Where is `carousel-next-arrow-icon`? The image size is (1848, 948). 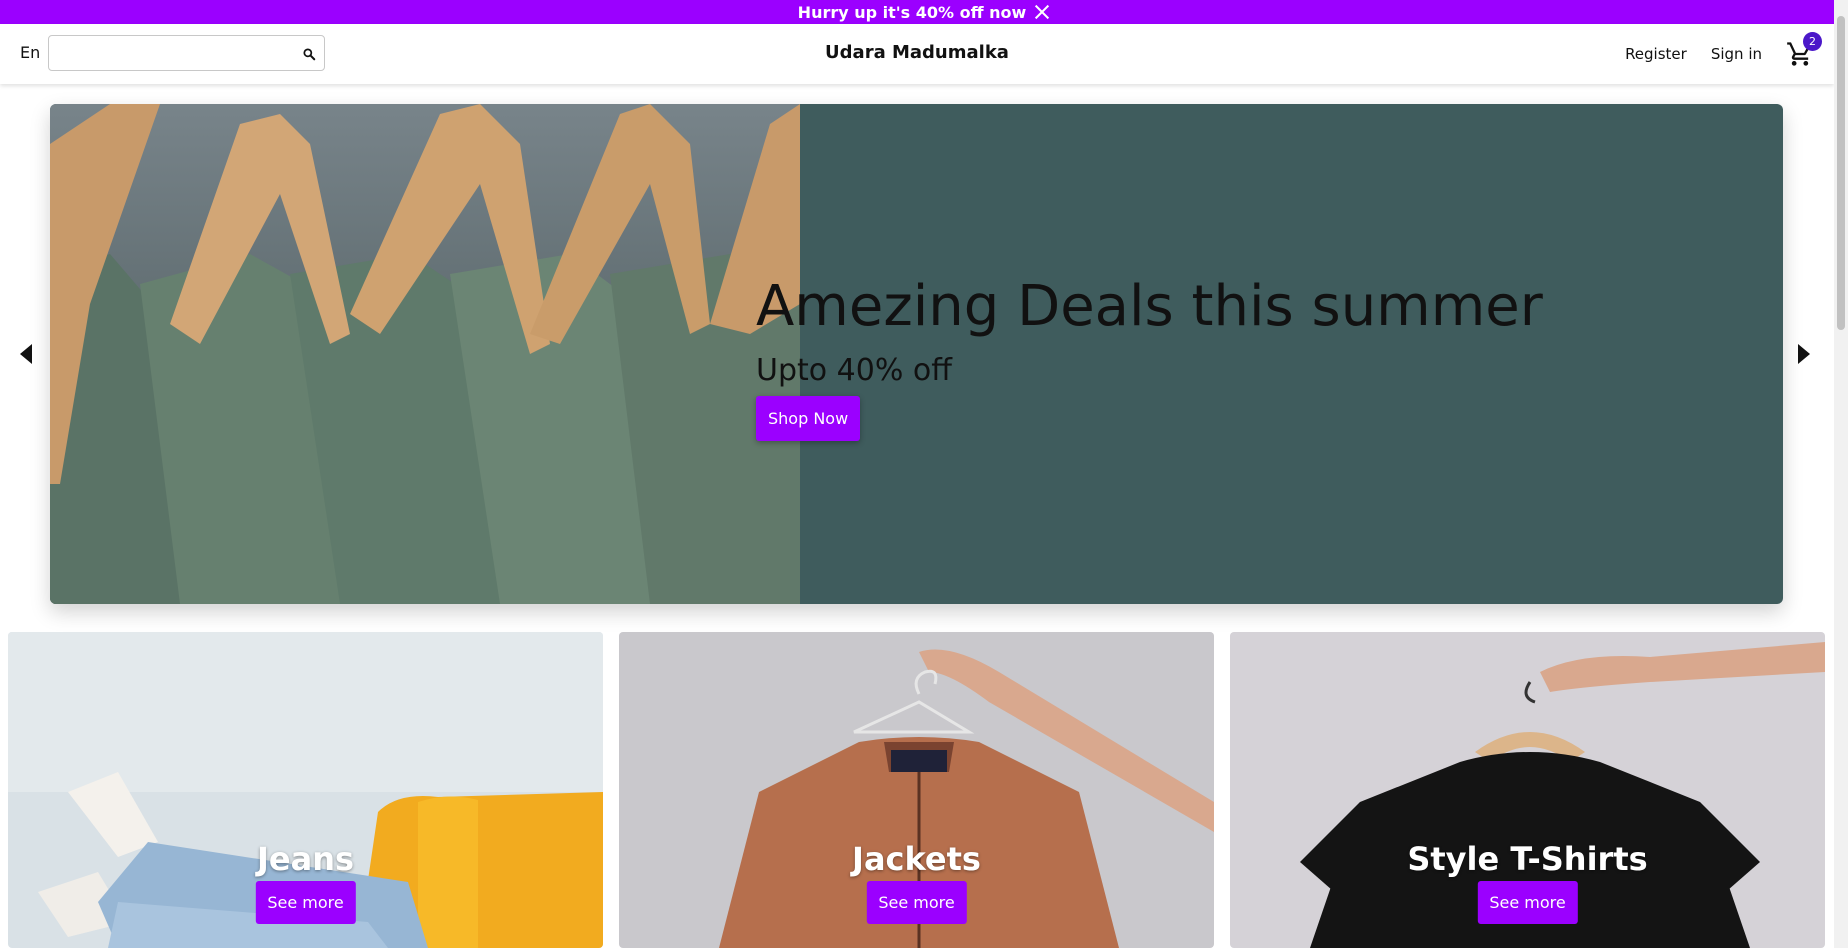
carousel-next-arrow-icon is located at coordinates (1806, 354).